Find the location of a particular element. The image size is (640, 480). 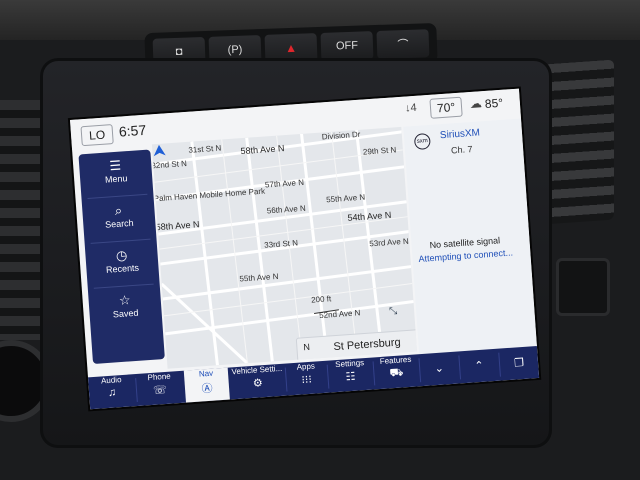

chevron-down-button: ⌄ is located at coordinates (439, 369).